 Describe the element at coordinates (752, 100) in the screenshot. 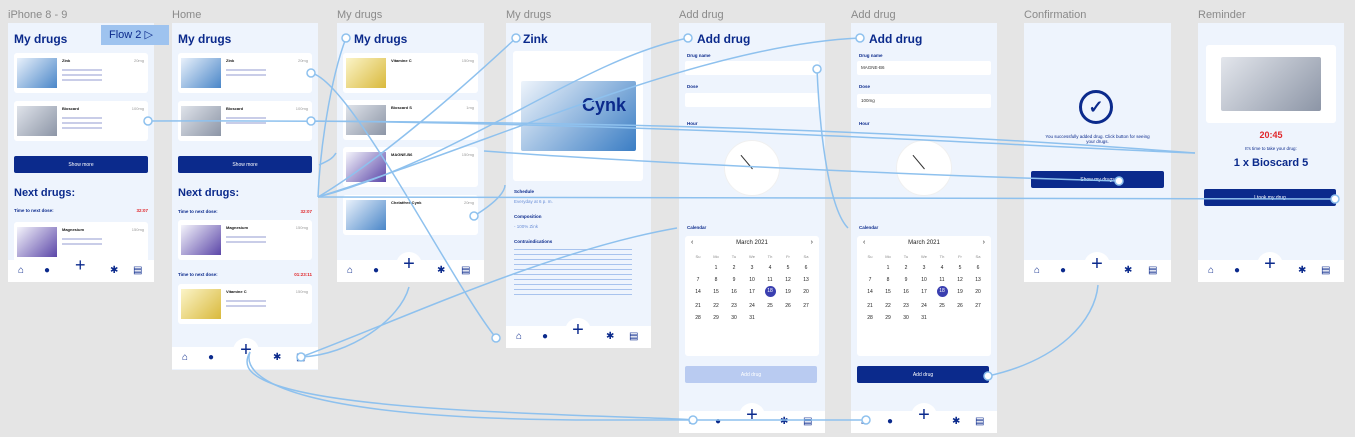

I see `dose-input` at that location.